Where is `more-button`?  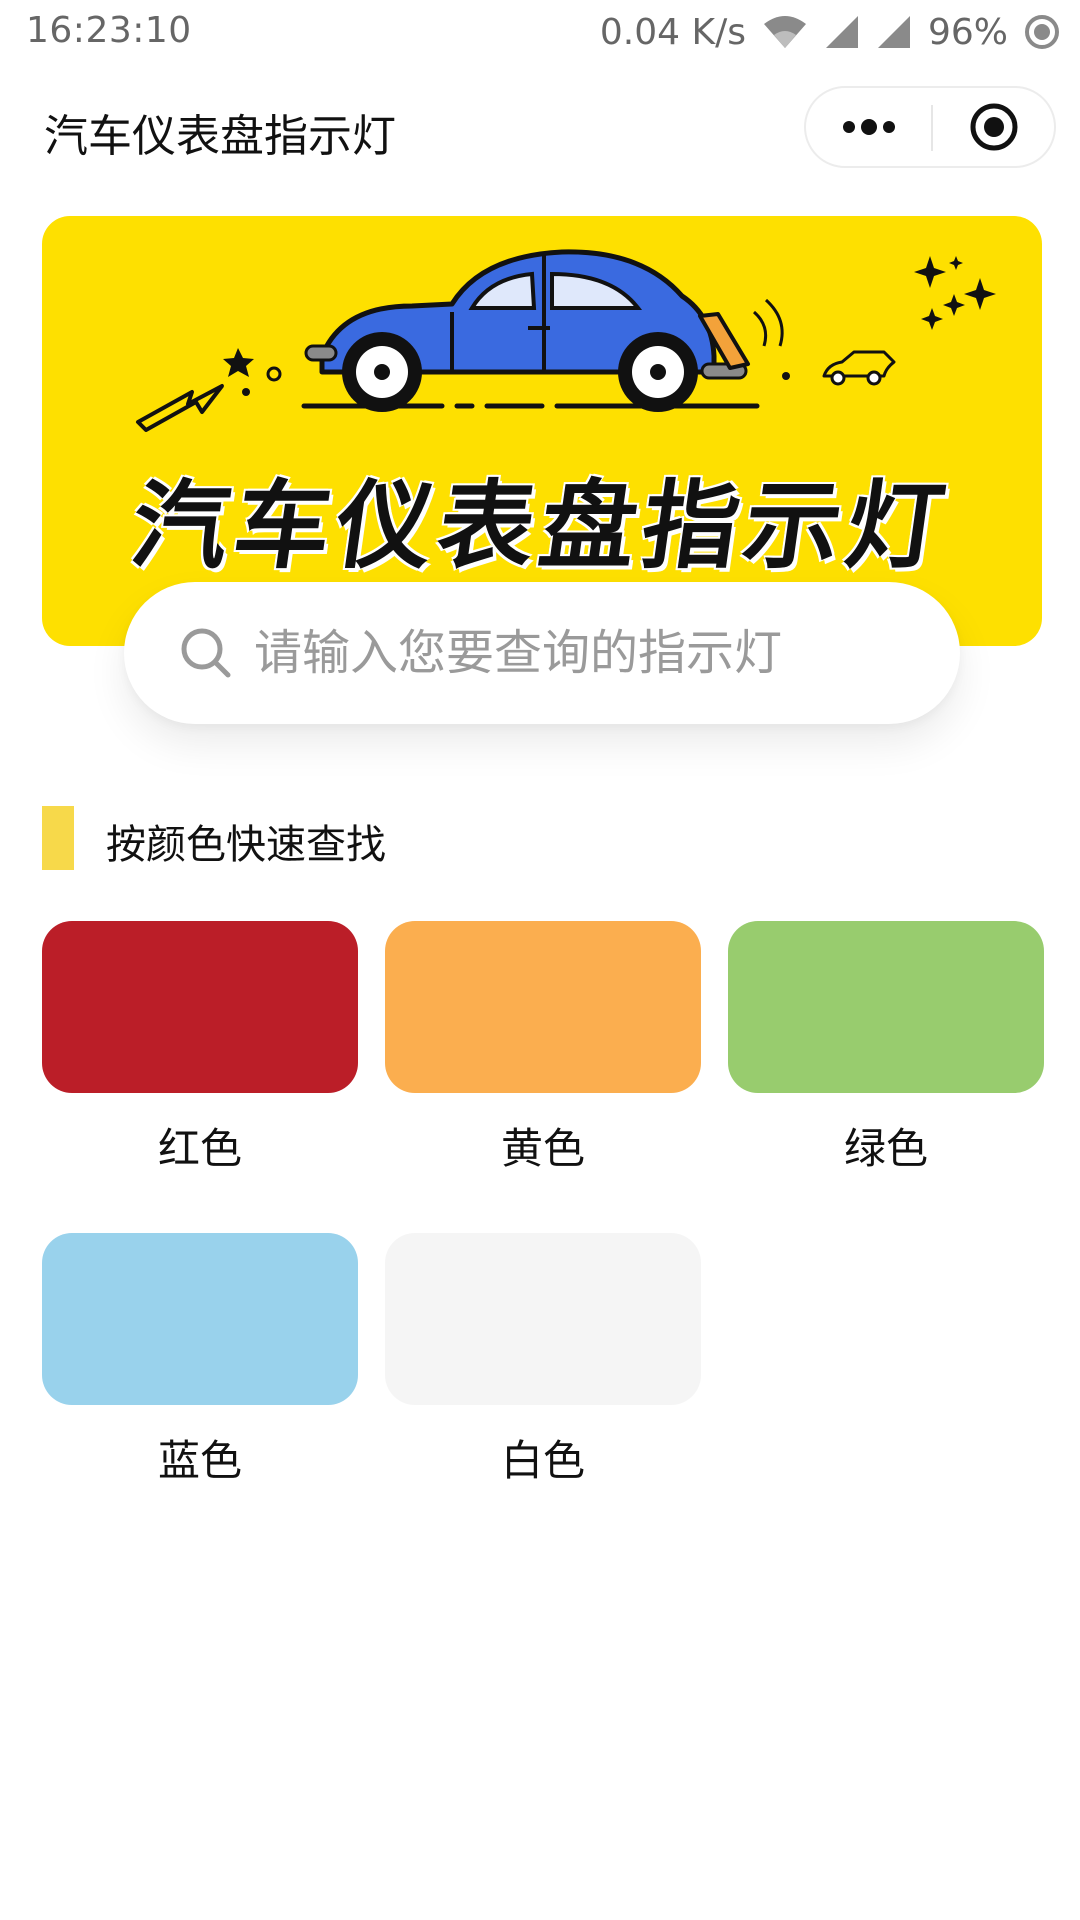 more-button is located at coordinates (868, 127).